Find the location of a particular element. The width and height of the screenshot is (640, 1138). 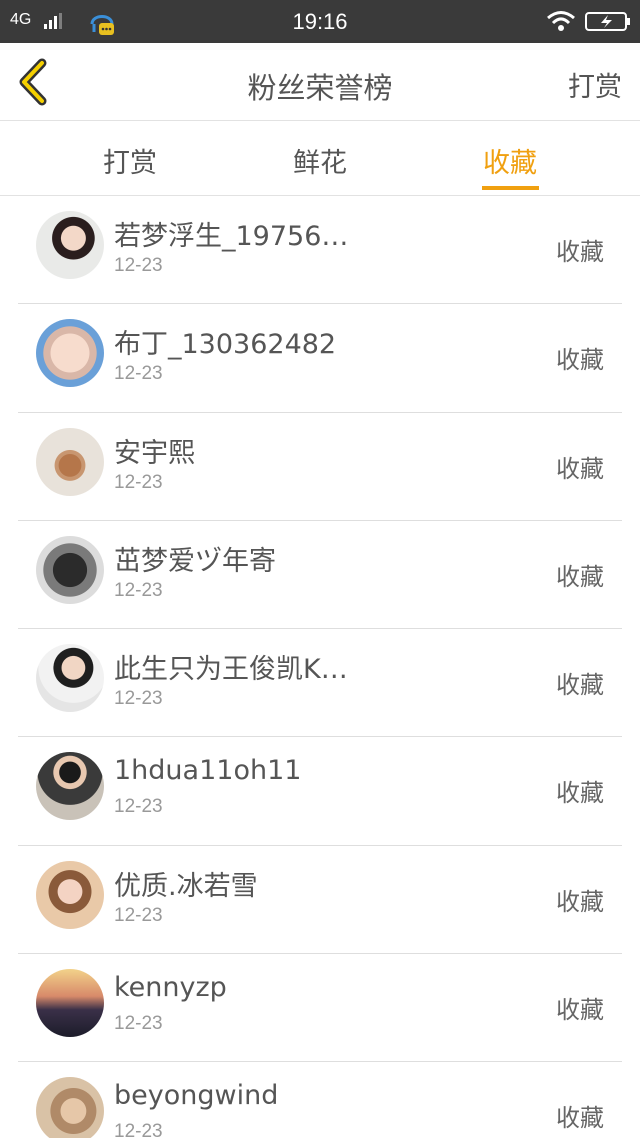

user-name: 1hdua11oh11 is located at coordinates (208, 771).